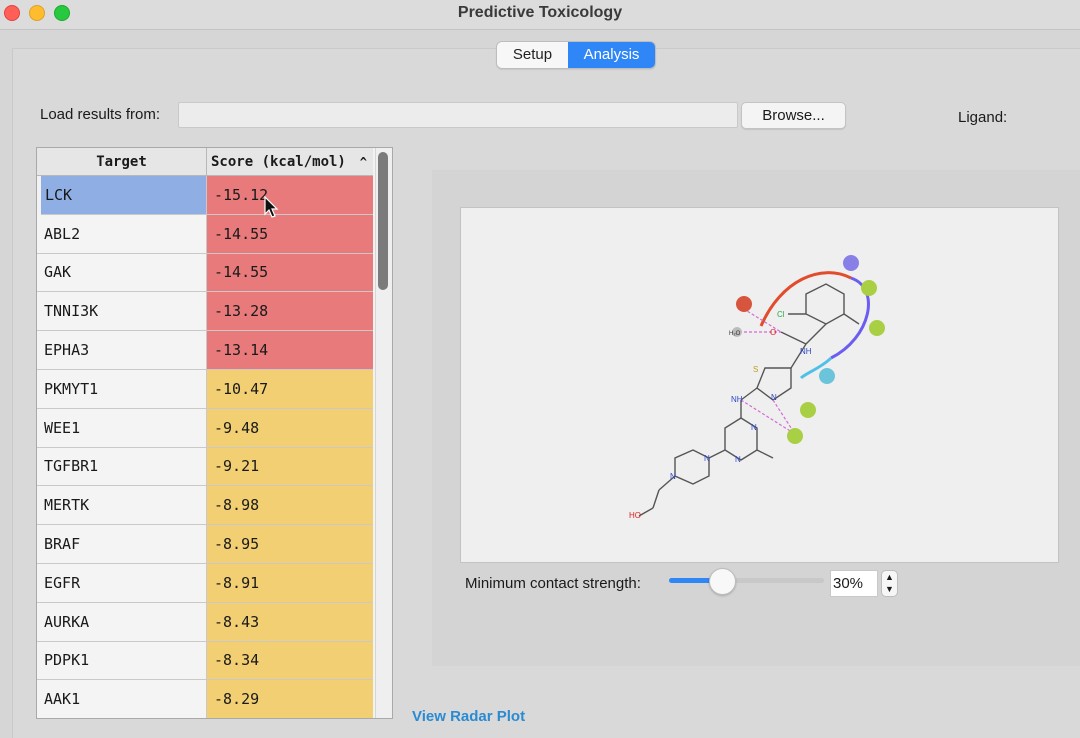 The height and width of the screenshot is (738, 1080). I want to click on cell-score: -9.48, so click(290, 428).